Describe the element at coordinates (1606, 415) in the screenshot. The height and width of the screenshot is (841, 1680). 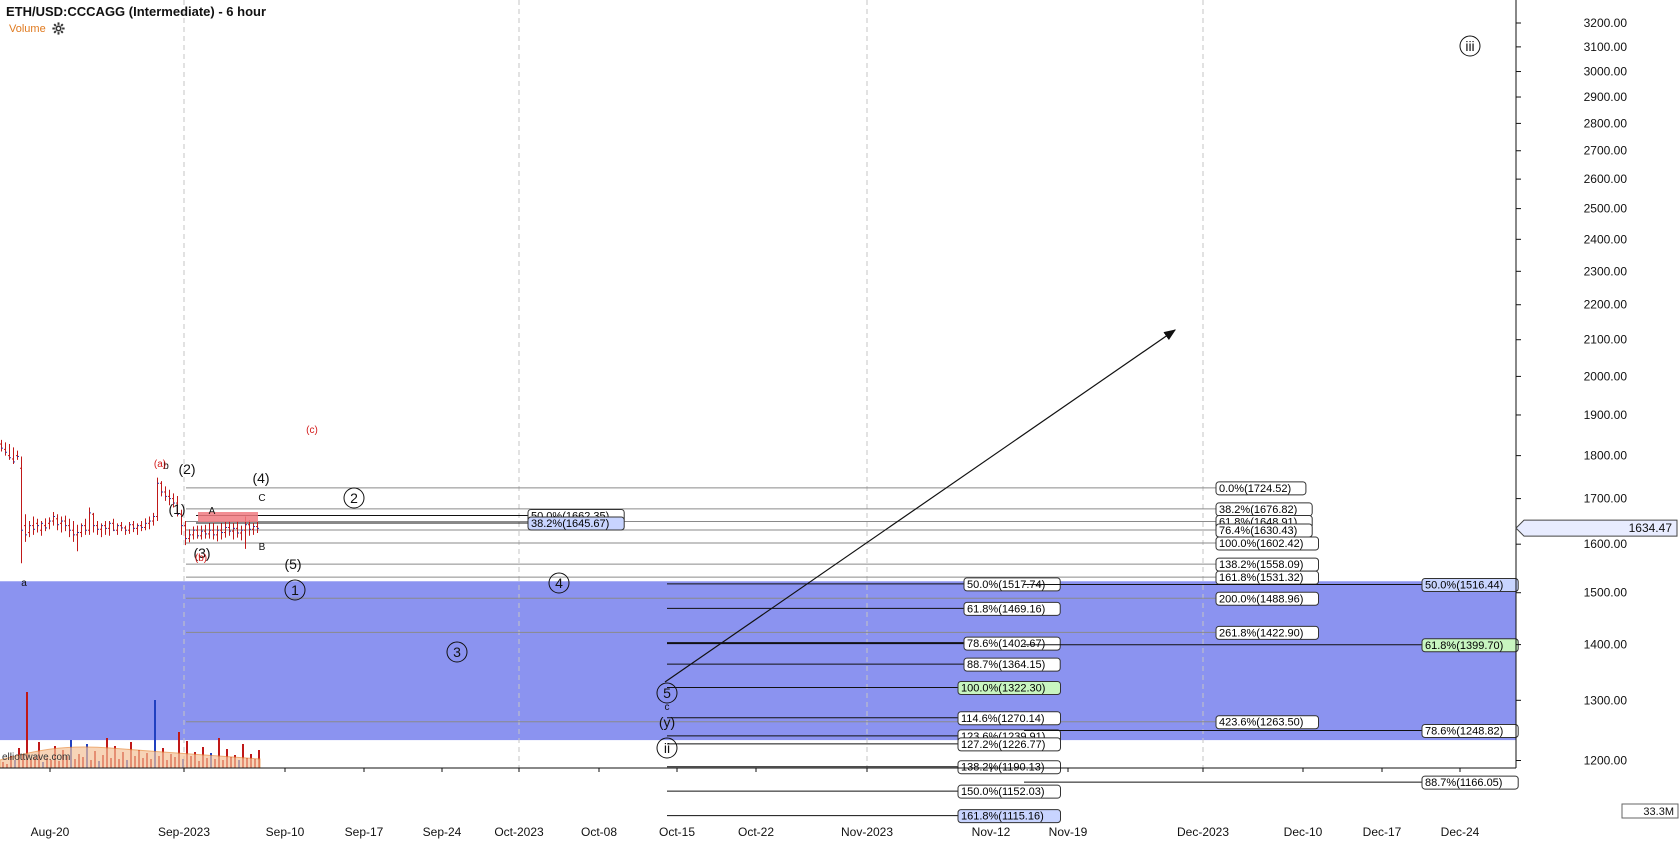
I see `price-tick-label: 1900.00` at that location.